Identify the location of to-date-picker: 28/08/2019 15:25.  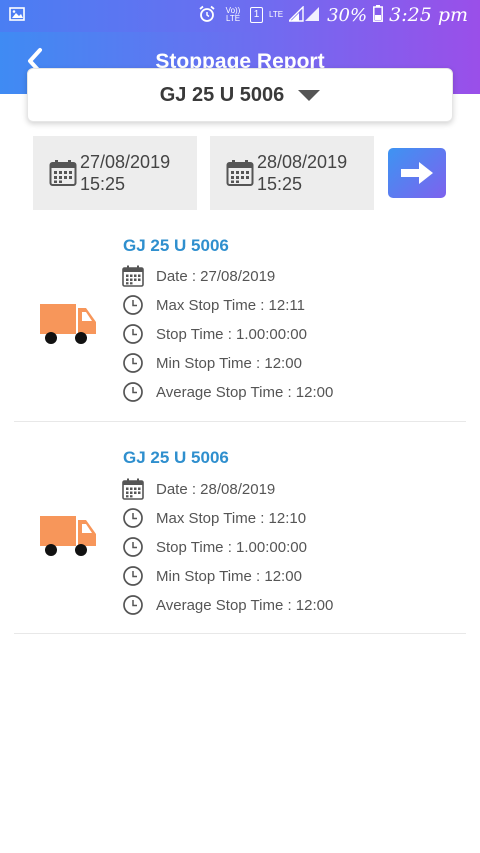
(292, 173).